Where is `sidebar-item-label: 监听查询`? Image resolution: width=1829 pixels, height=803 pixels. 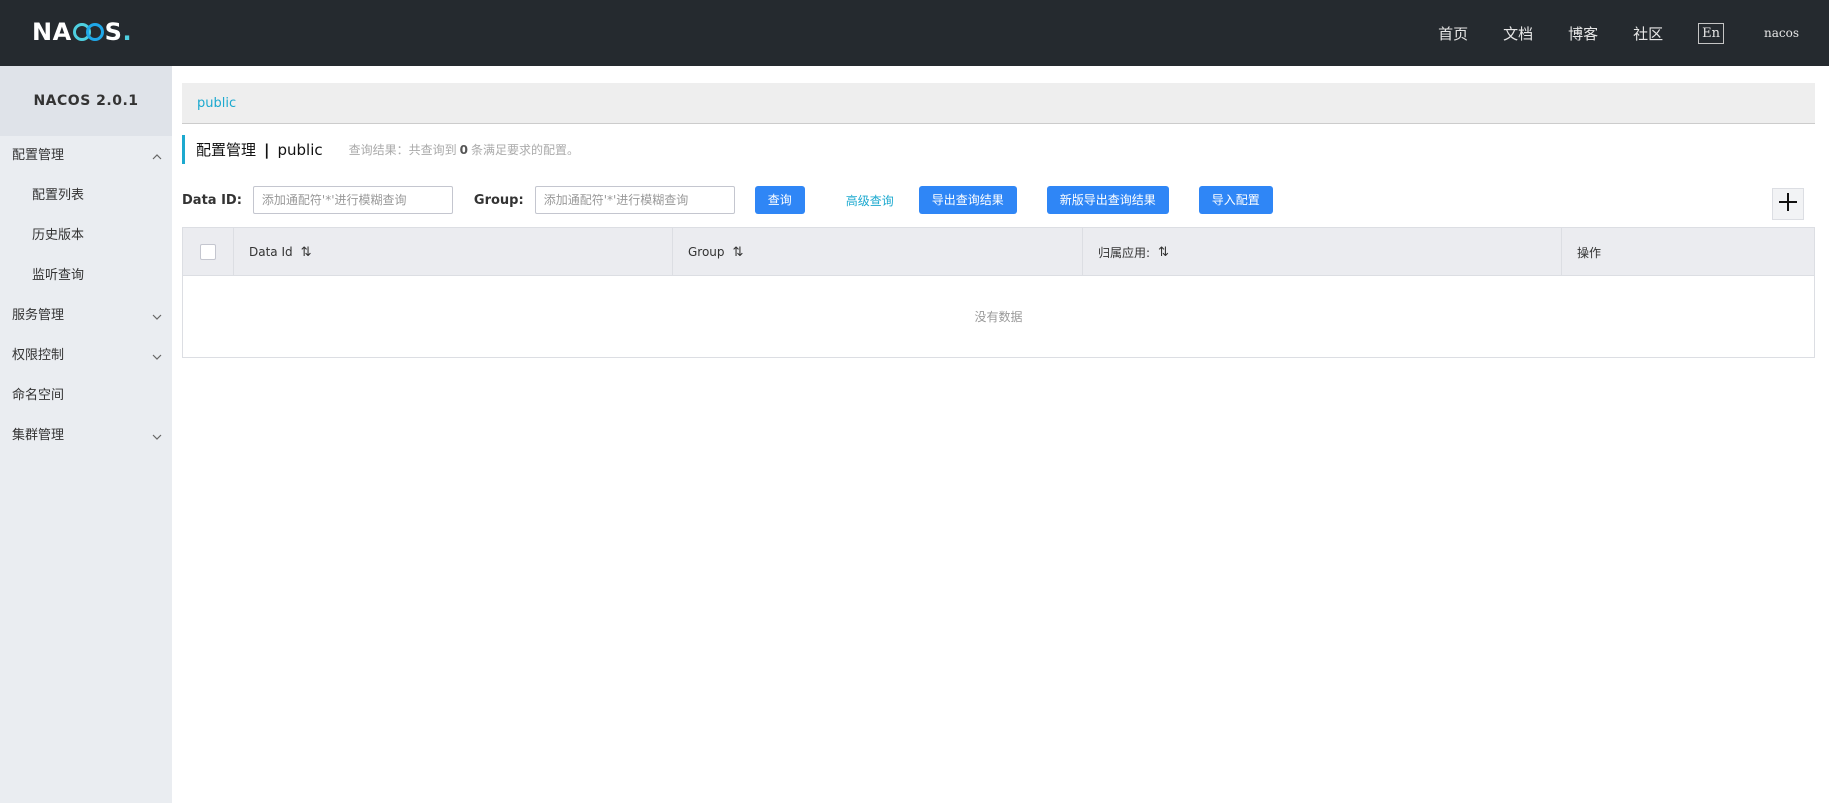
sidebar-item-label: 监听查询 is located at coordinates (58, 275).